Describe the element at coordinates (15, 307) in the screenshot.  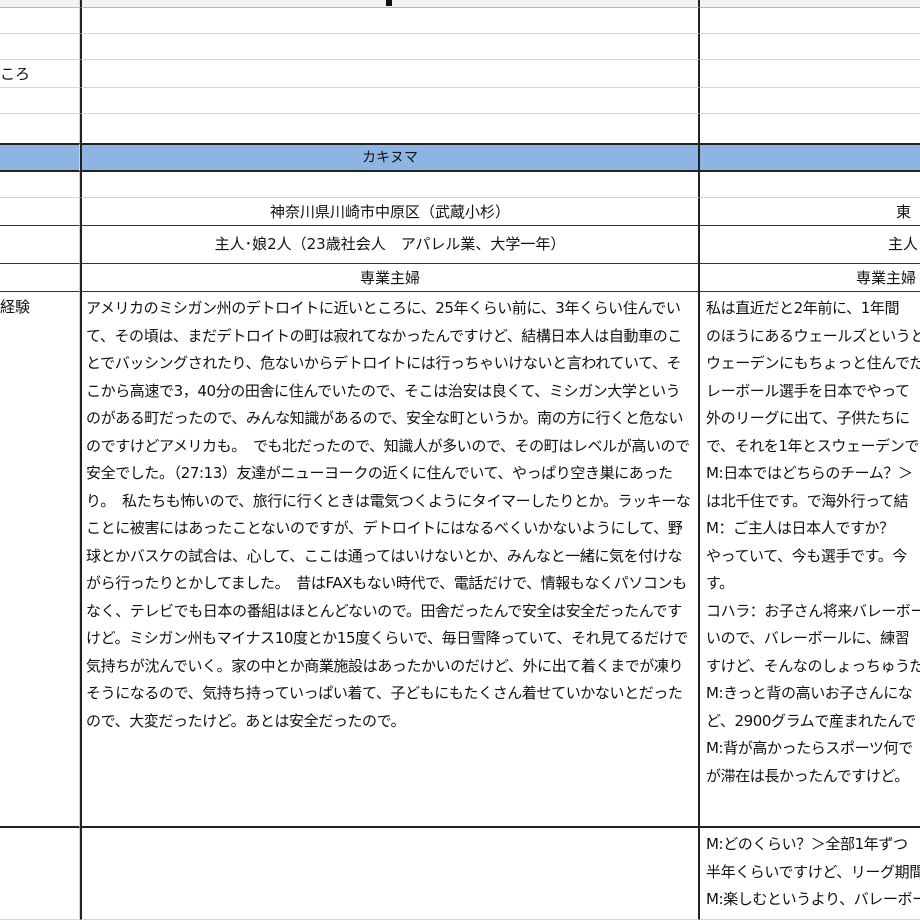
I see `experience-label-text: 経験` at that location.